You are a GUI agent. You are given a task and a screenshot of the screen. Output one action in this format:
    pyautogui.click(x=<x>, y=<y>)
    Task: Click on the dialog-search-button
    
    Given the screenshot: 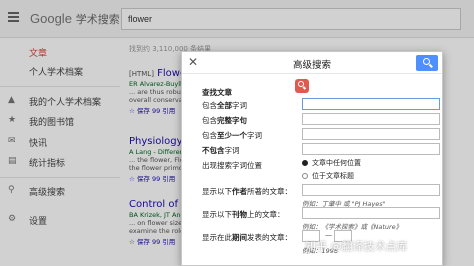 What is the action you would take?
    pyautogui.click(x=427, y=63)
    